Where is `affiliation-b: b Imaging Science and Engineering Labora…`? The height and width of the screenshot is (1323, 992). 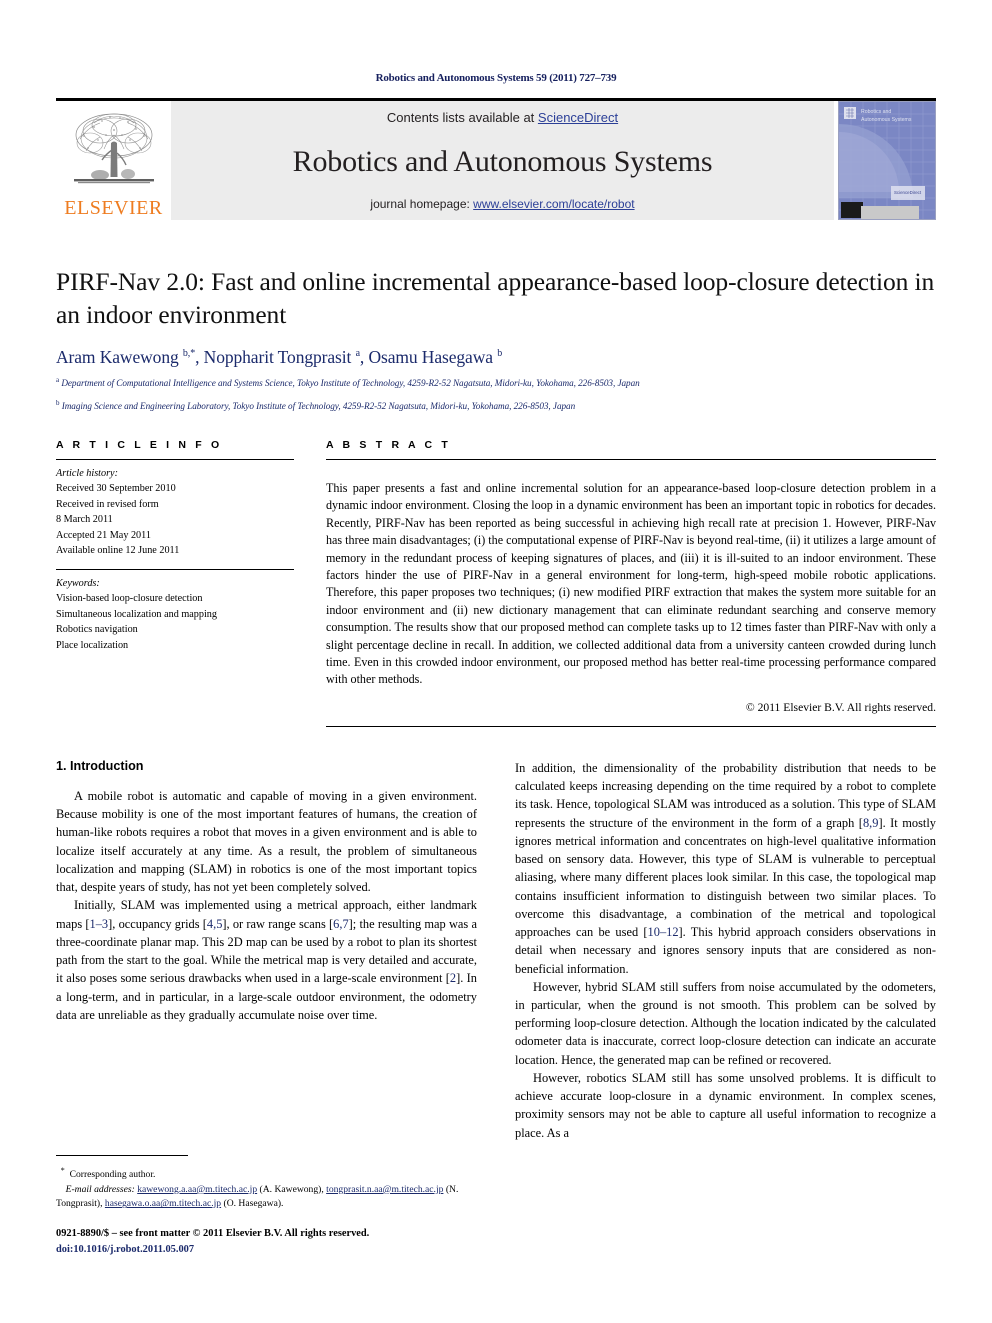 affiliation-b: b Imaging Science and Engineering Labora… is located at coordinates (496, 405).